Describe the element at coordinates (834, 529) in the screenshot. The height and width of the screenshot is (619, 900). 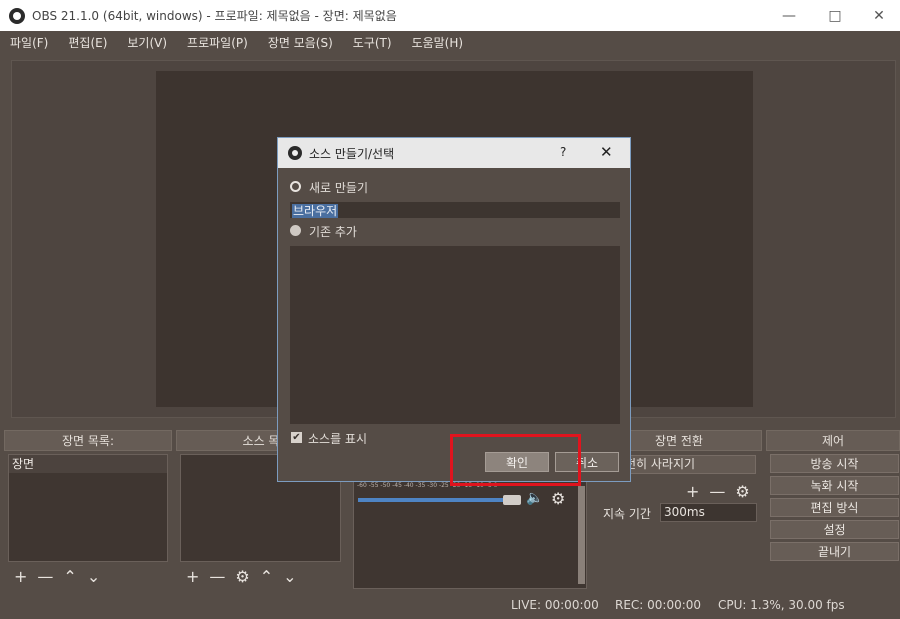
I see `settings-button: 설정` at that location.